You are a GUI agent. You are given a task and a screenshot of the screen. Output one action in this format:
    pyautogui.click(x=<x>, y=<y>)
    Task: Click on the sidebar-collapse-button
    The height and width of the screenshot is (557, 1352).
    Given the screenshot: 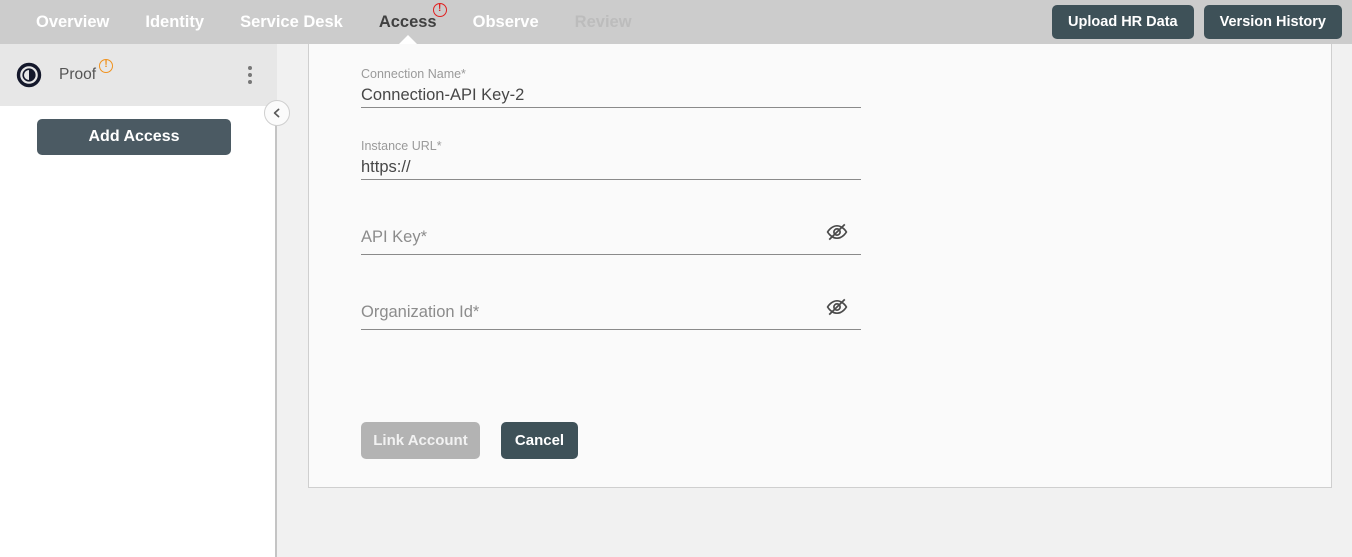 What is the action you would take?
    pyautogui.click(x=277, y=113)
    